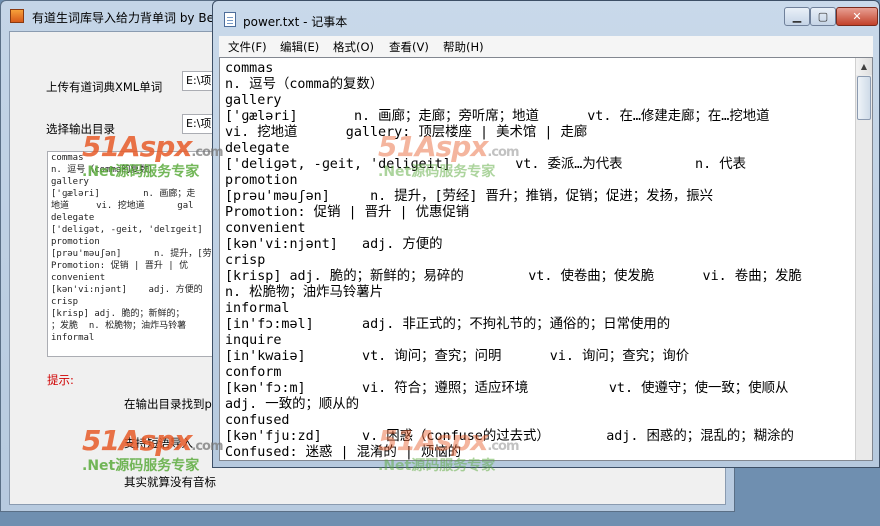 This screenshot has width=880, height=526. I want to click on menu-file: 文件(F), so click(247, 47).